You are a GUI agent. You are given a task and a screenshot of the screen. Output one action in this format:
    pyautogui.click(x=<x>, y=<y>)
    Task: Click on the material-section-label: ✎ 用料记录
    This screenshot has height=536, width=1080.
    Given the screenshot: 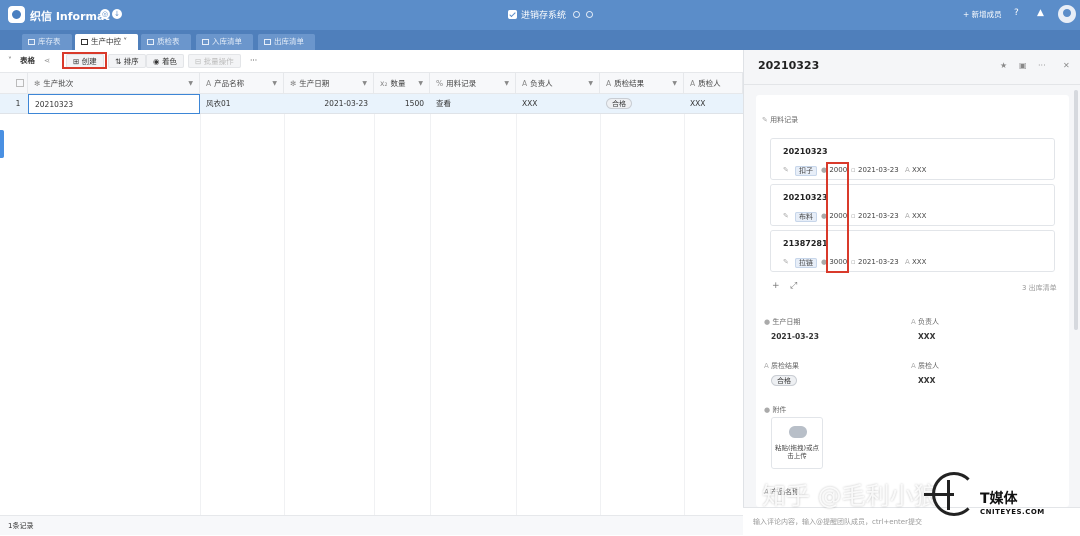 What is the action you would take?
    pyautogui.click(x=780, y=120)
    